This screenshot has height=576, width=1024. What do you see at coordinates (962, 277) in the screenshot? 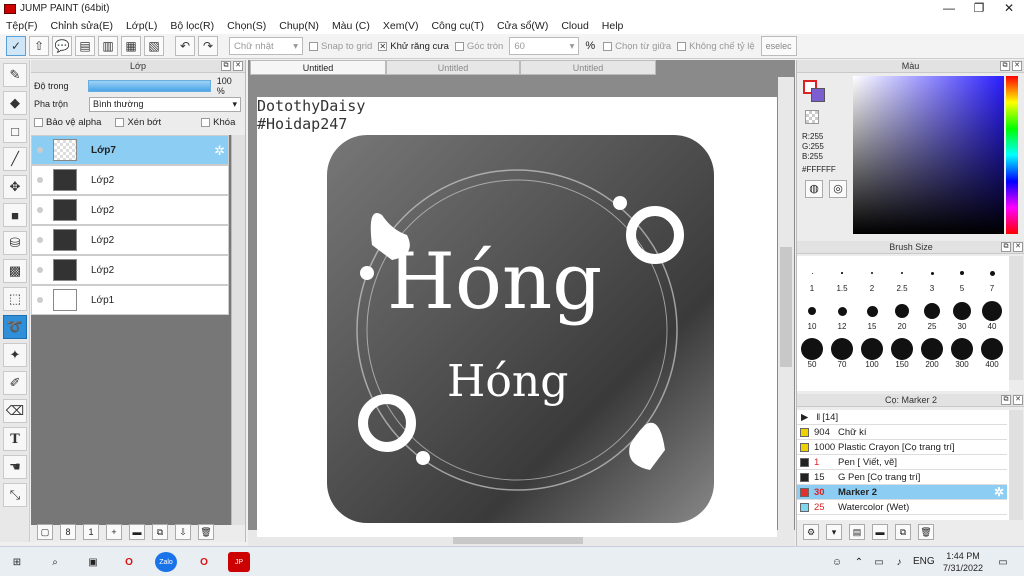
I see `brush-size-option: 5` at bounding box center [962, 277].